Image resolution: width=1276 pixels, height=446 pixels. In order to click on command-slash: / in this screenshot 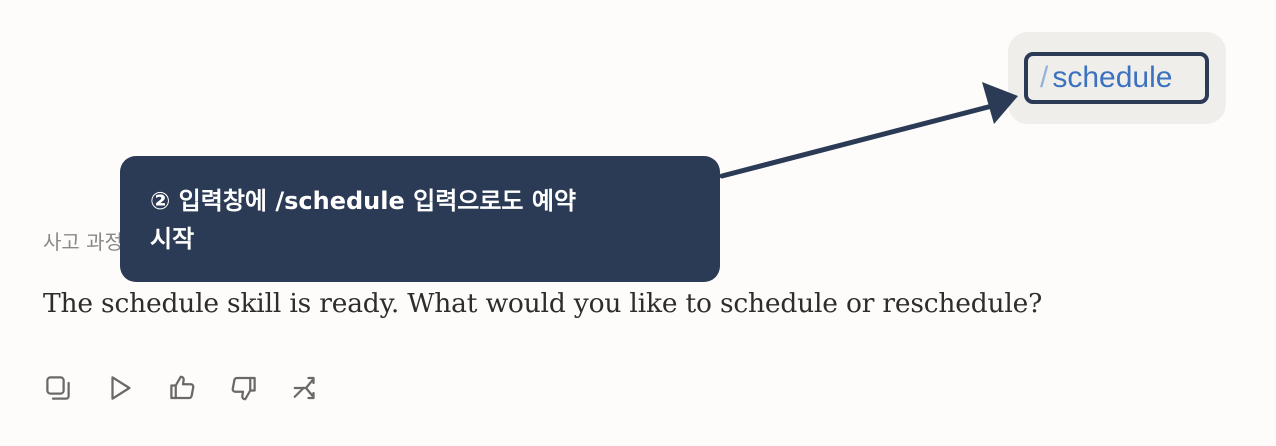, I will do `click(1044, 77)`.